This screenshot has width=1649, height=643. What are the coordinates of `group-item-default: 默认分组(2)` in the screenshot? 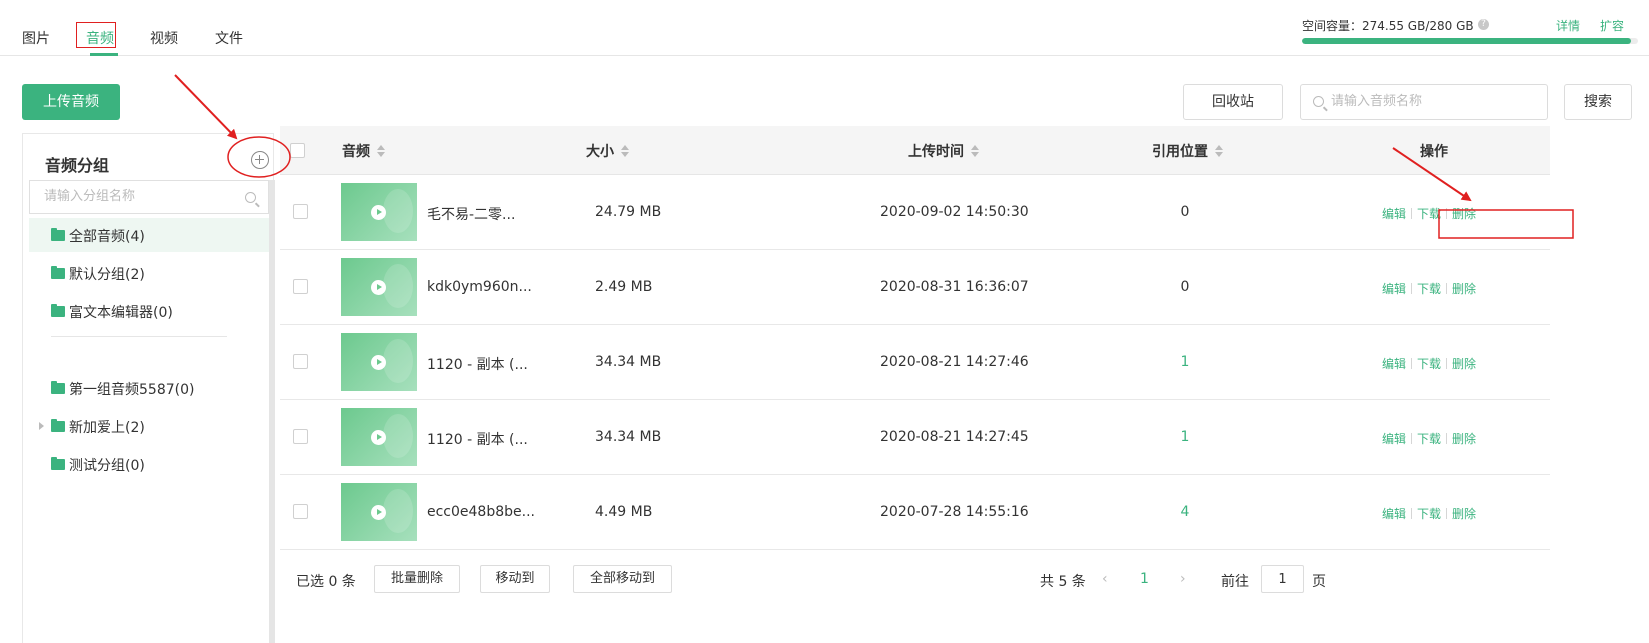 It's located at (149, 273).